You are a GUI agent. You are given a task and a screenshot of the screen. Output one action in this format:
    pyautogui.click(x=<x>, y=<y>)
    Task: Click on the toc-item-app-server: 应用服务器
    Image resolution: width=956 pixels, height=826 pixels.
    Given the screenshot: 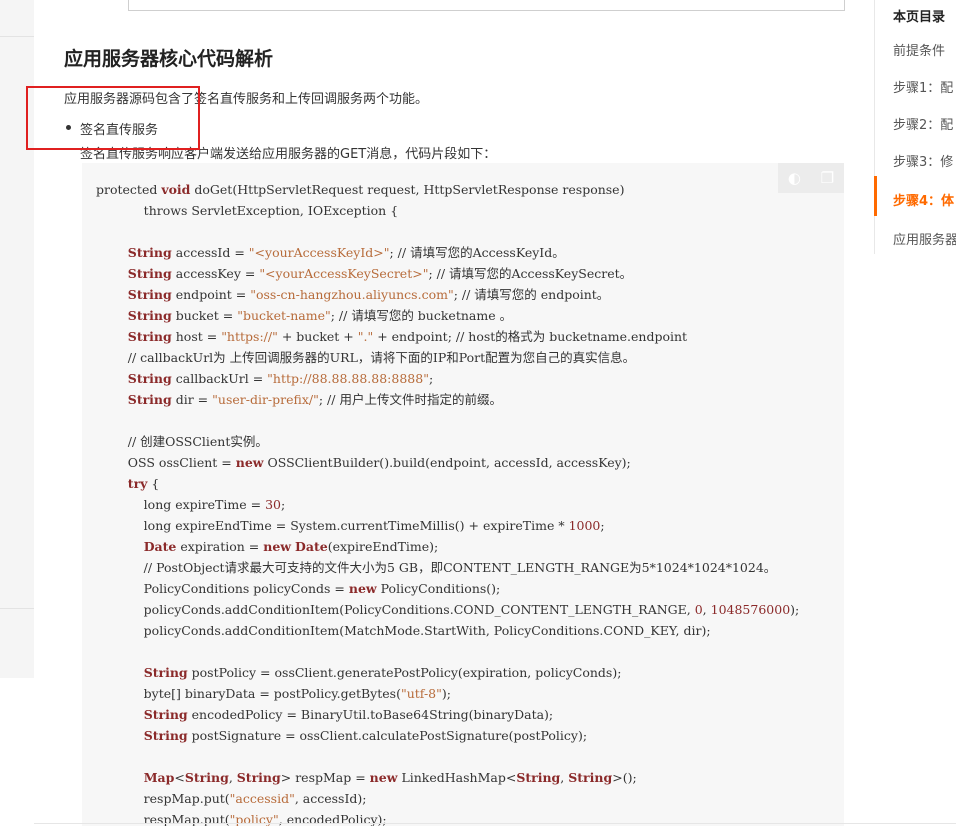 What is the action you would take?
    pyautogui.click(x=924, y=238)
    